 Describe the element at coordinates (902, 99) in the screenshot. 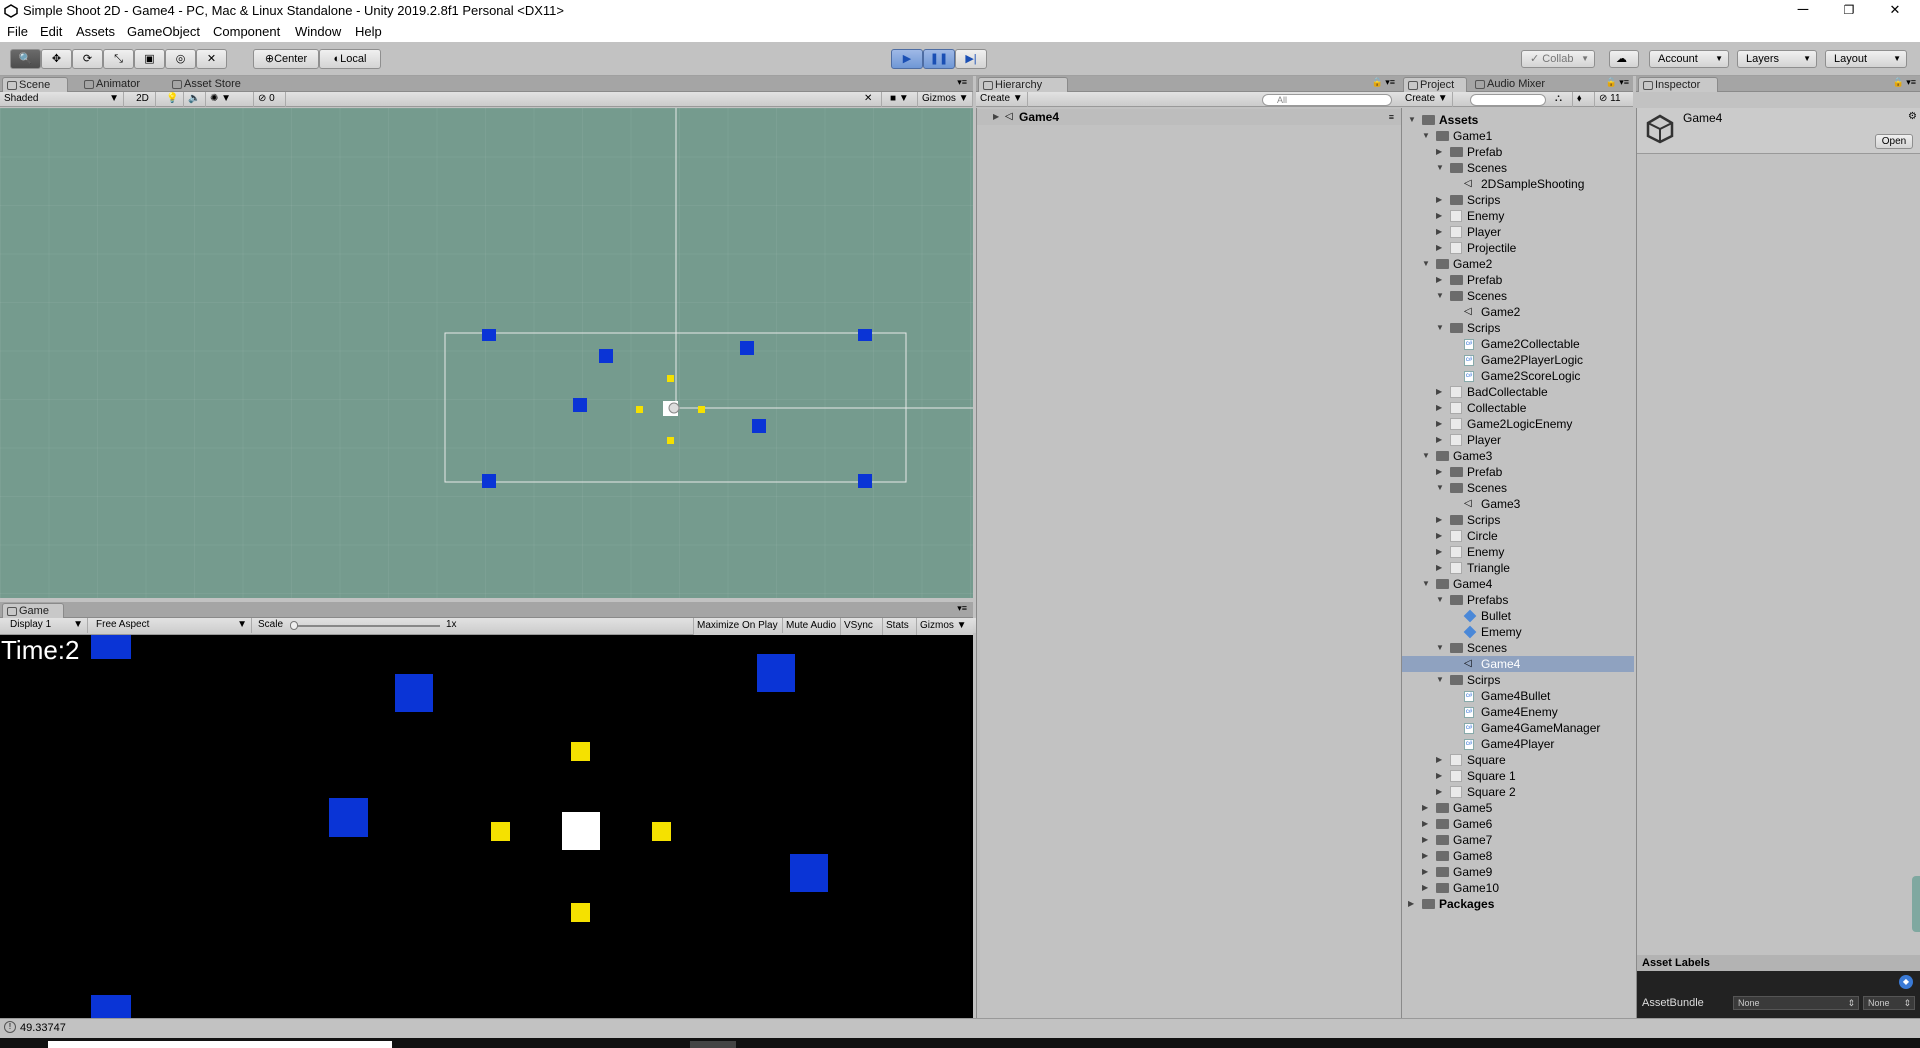

I see `camera-dropdown-icon: ■ ▼` at that location.